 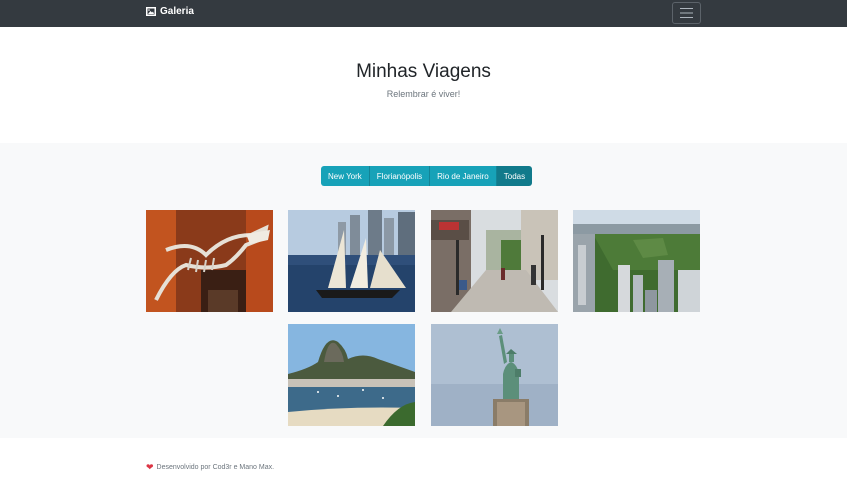 What do you see at coordinates (351, 261) in the screenshot?
I see `photo-sailboat` at bounding box center [351, 261].